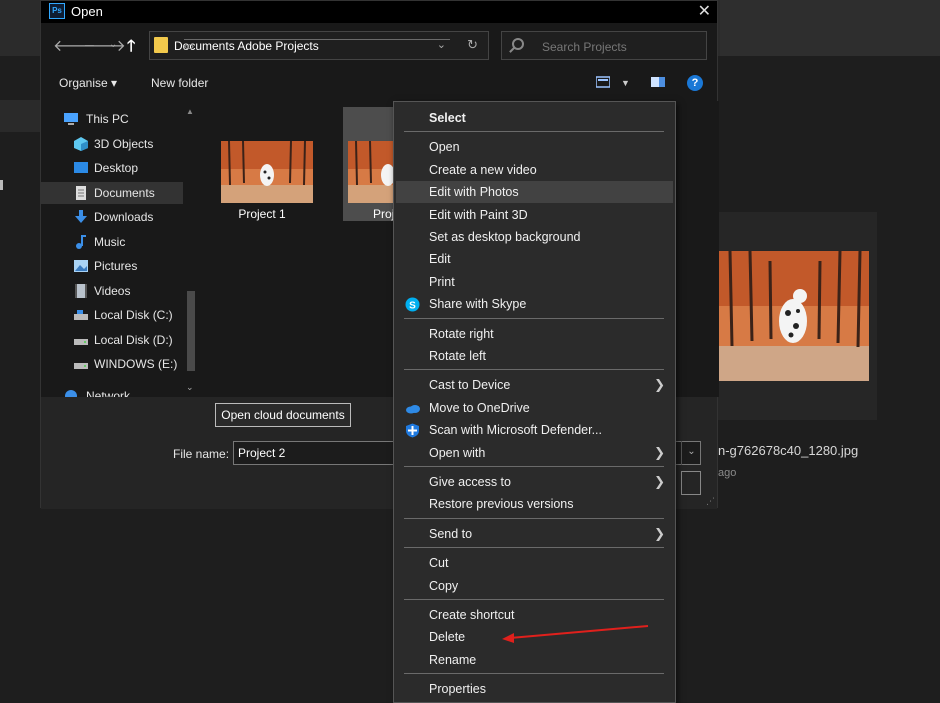 This screenshot has height=703, width=940. Describe the element at coordinates (112, 144) in the screenshot. I see `nav-item-3d-objects: 3D Objects` at that location.